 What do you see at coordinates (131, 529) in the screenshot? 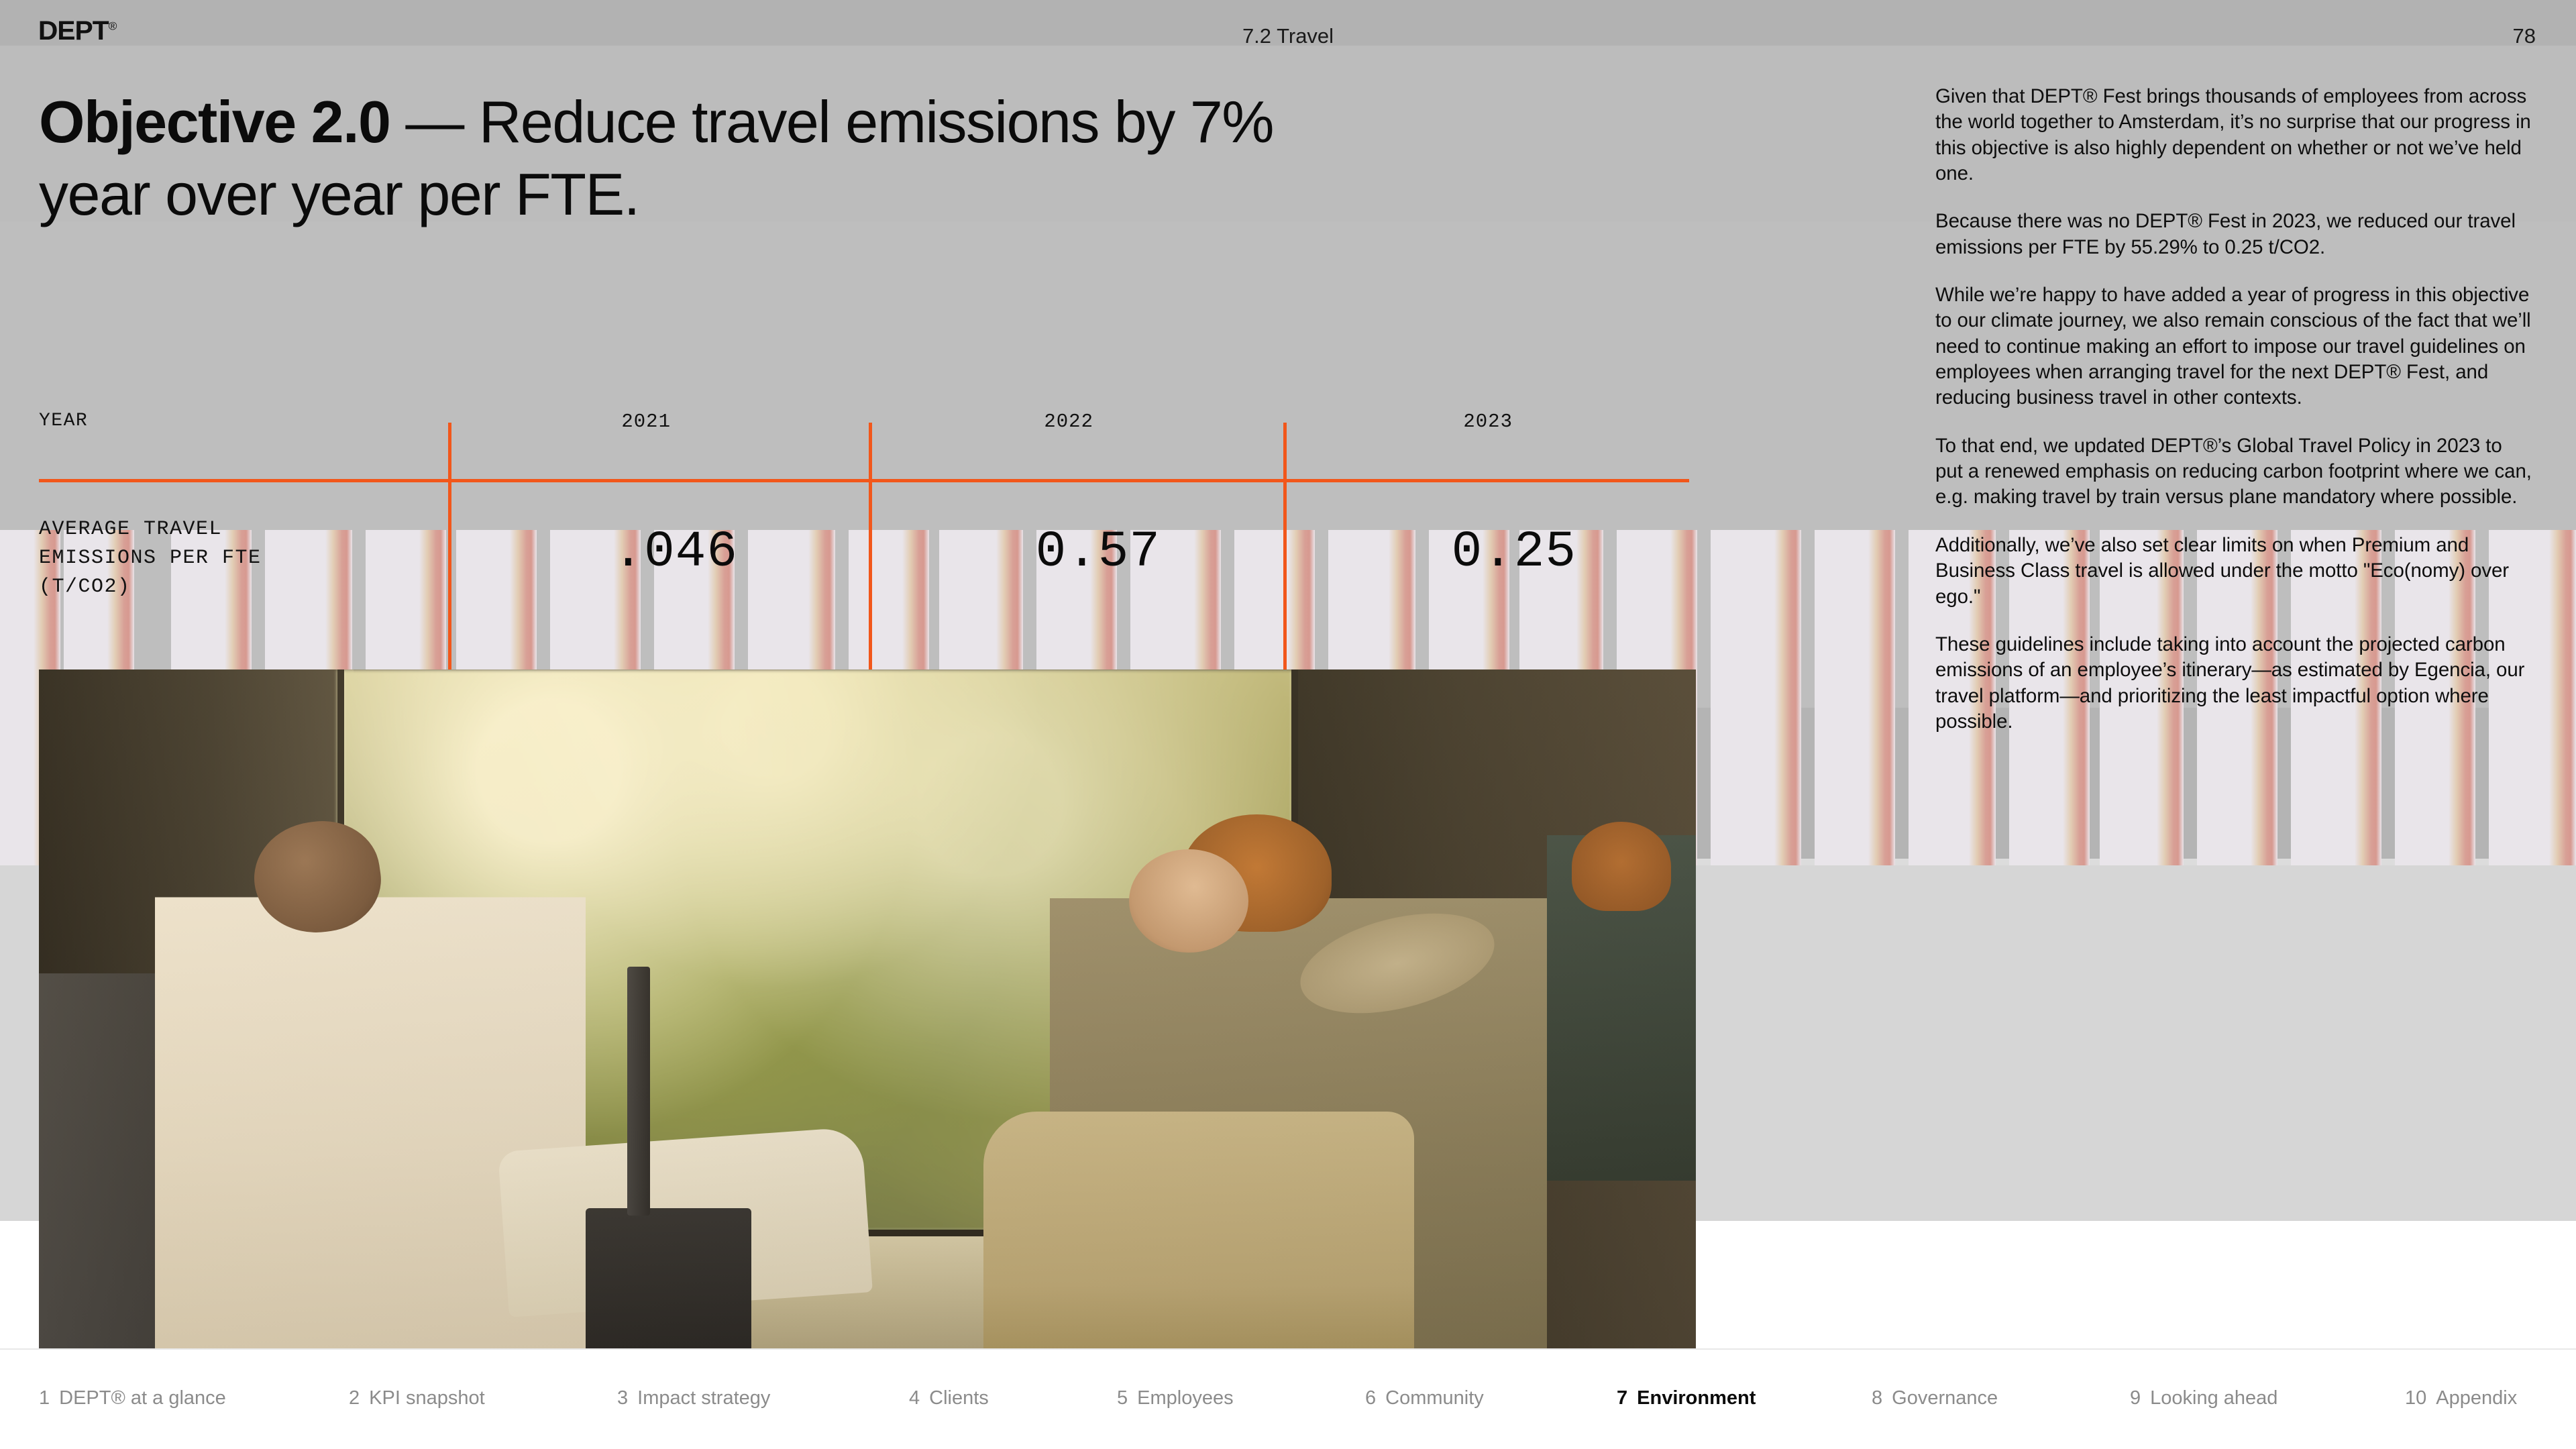
I see `metric-label-line-1: AVERAGE TRAVEL` at bounding box center [131, 529].